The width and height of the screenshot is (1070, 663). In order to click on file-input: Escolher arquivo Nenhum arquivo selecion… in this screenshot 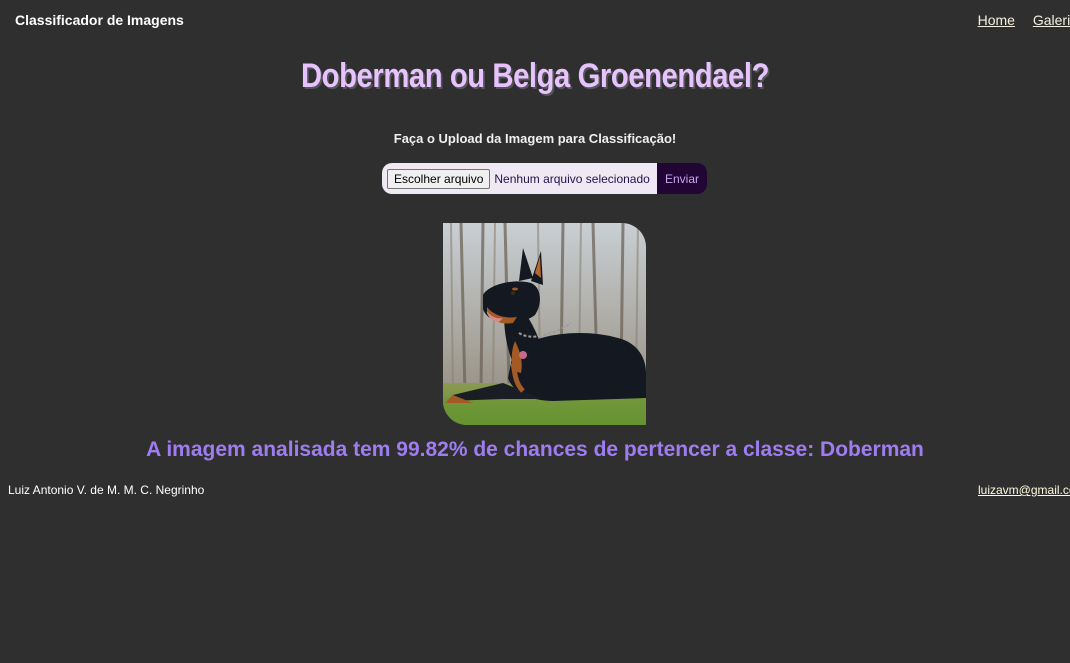, I will do `click(519, 178)`.